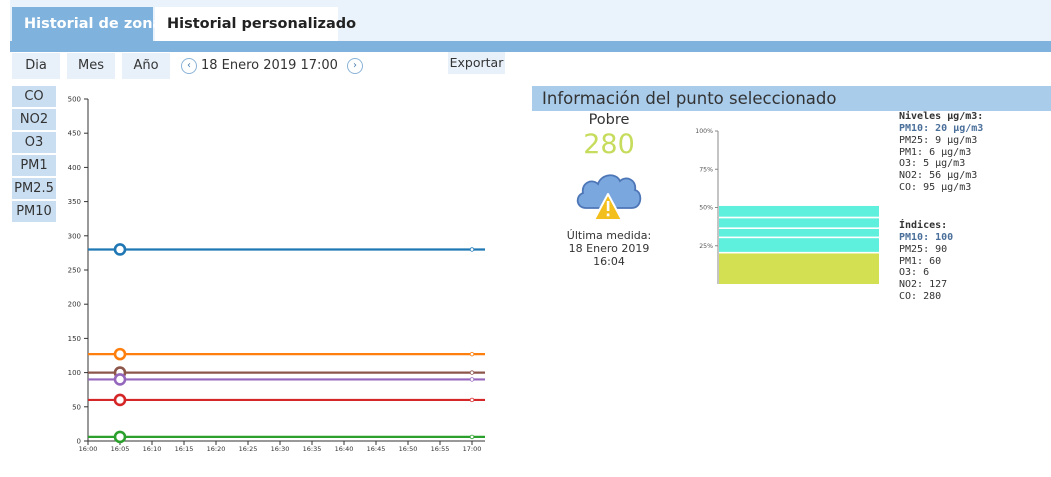 The height and width of the screenshot is (477, 1051). I want to click on y-tick-label: 150, so click(74, 339).